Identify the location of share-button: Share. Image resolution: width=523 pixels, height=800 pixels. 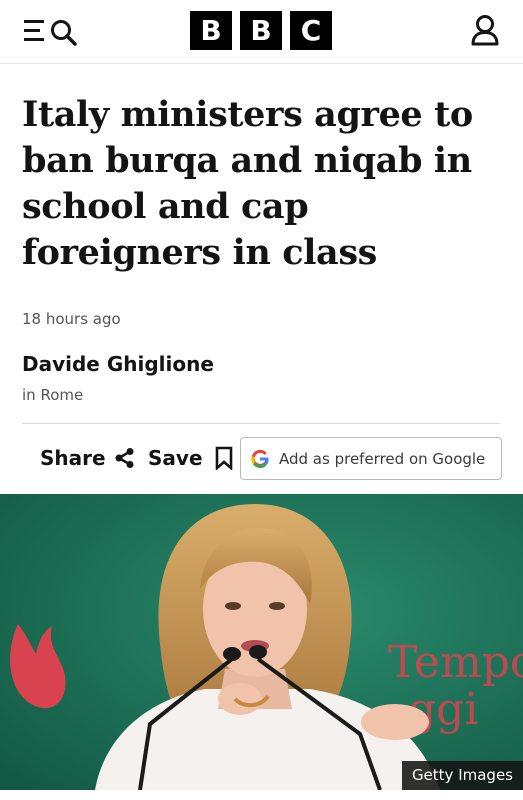
(88, 458).